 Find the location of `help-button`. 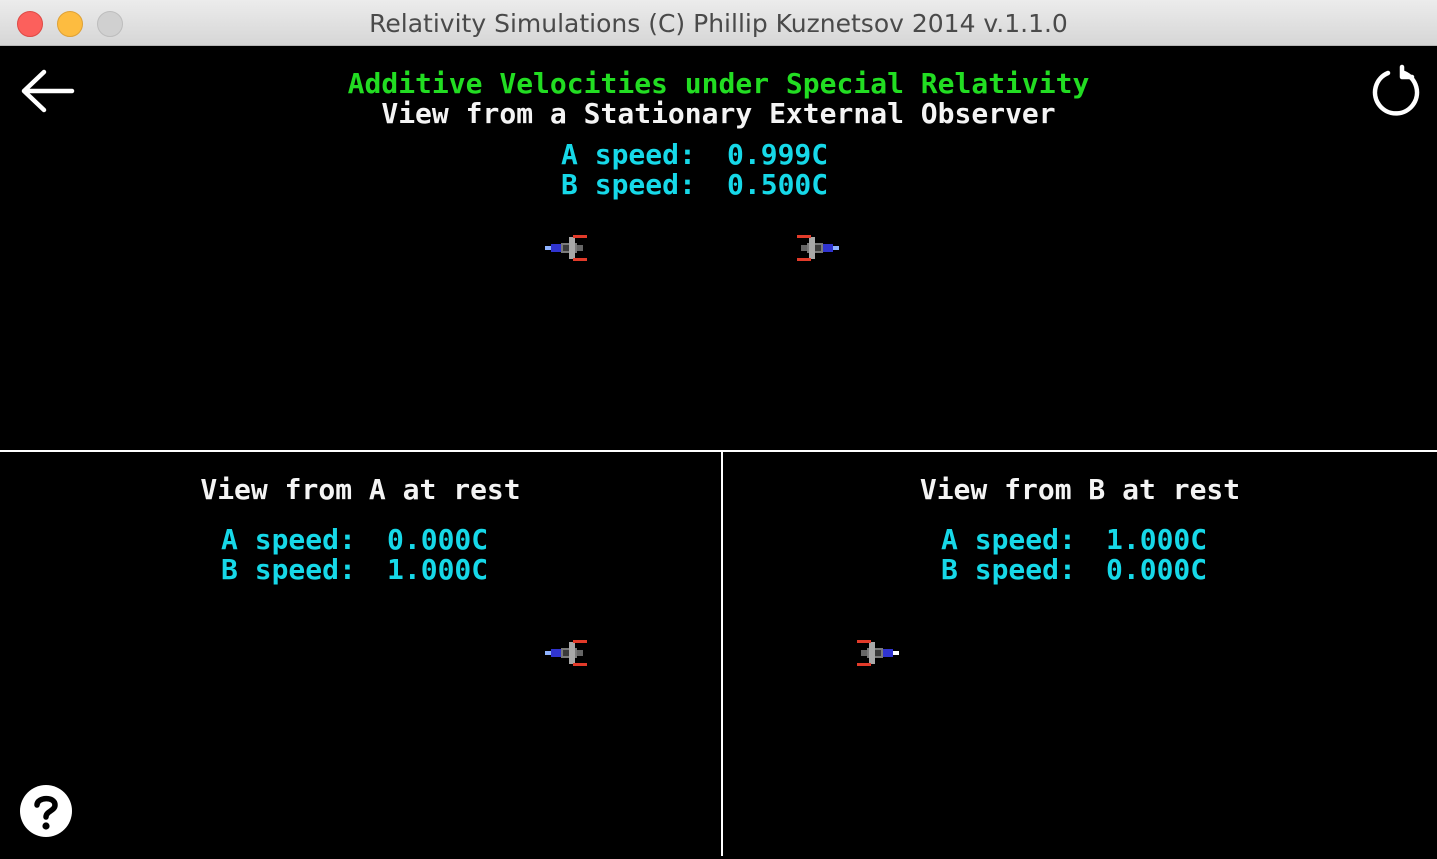

help-button is located at coordinates (46, 811).